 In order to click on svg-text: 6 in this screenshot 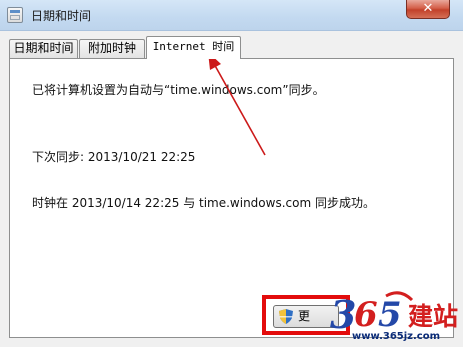, I will do `click(366, 315)`.